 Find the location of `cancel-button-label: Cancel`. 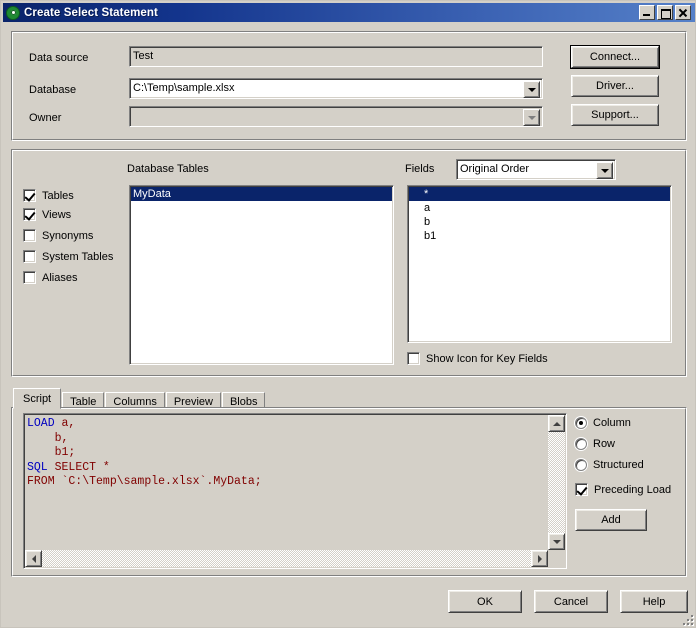

cancel-button-label: Cancel is located at coordinates (571, 601).